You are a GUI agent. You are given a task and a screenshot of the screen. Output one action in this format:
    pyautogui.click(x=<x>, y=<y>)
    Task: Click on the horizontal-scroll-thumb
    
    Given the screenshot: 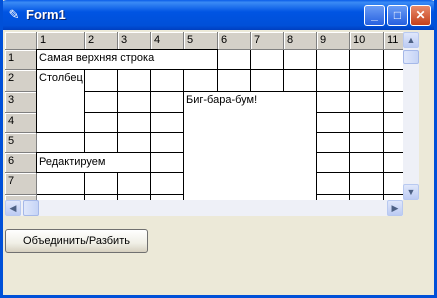 What is the action you would take?
    pyautogui.click(x=31, y=208)
    